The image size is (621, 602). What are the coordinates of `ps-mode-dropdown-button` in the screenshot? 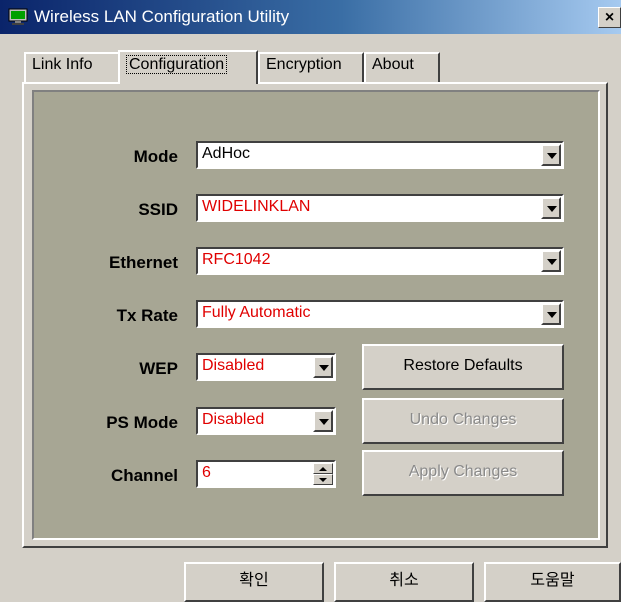 It's located at (323, 421).